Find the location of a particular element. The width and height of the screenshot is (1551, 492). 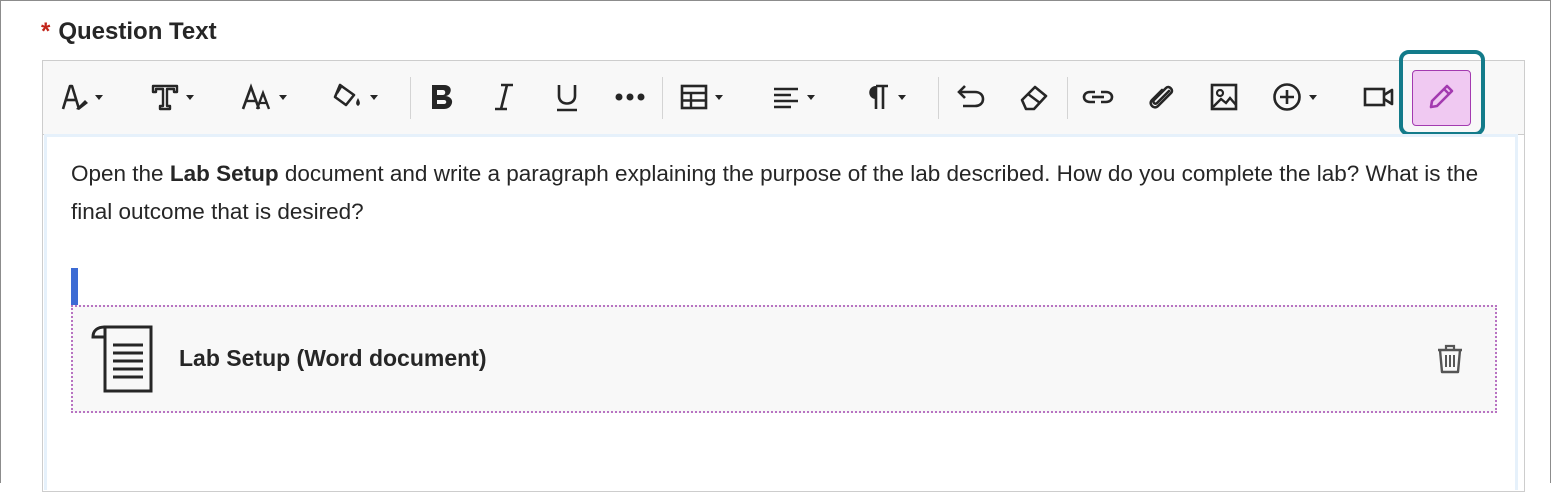

edit-button is located at coordinates (1441, 98).